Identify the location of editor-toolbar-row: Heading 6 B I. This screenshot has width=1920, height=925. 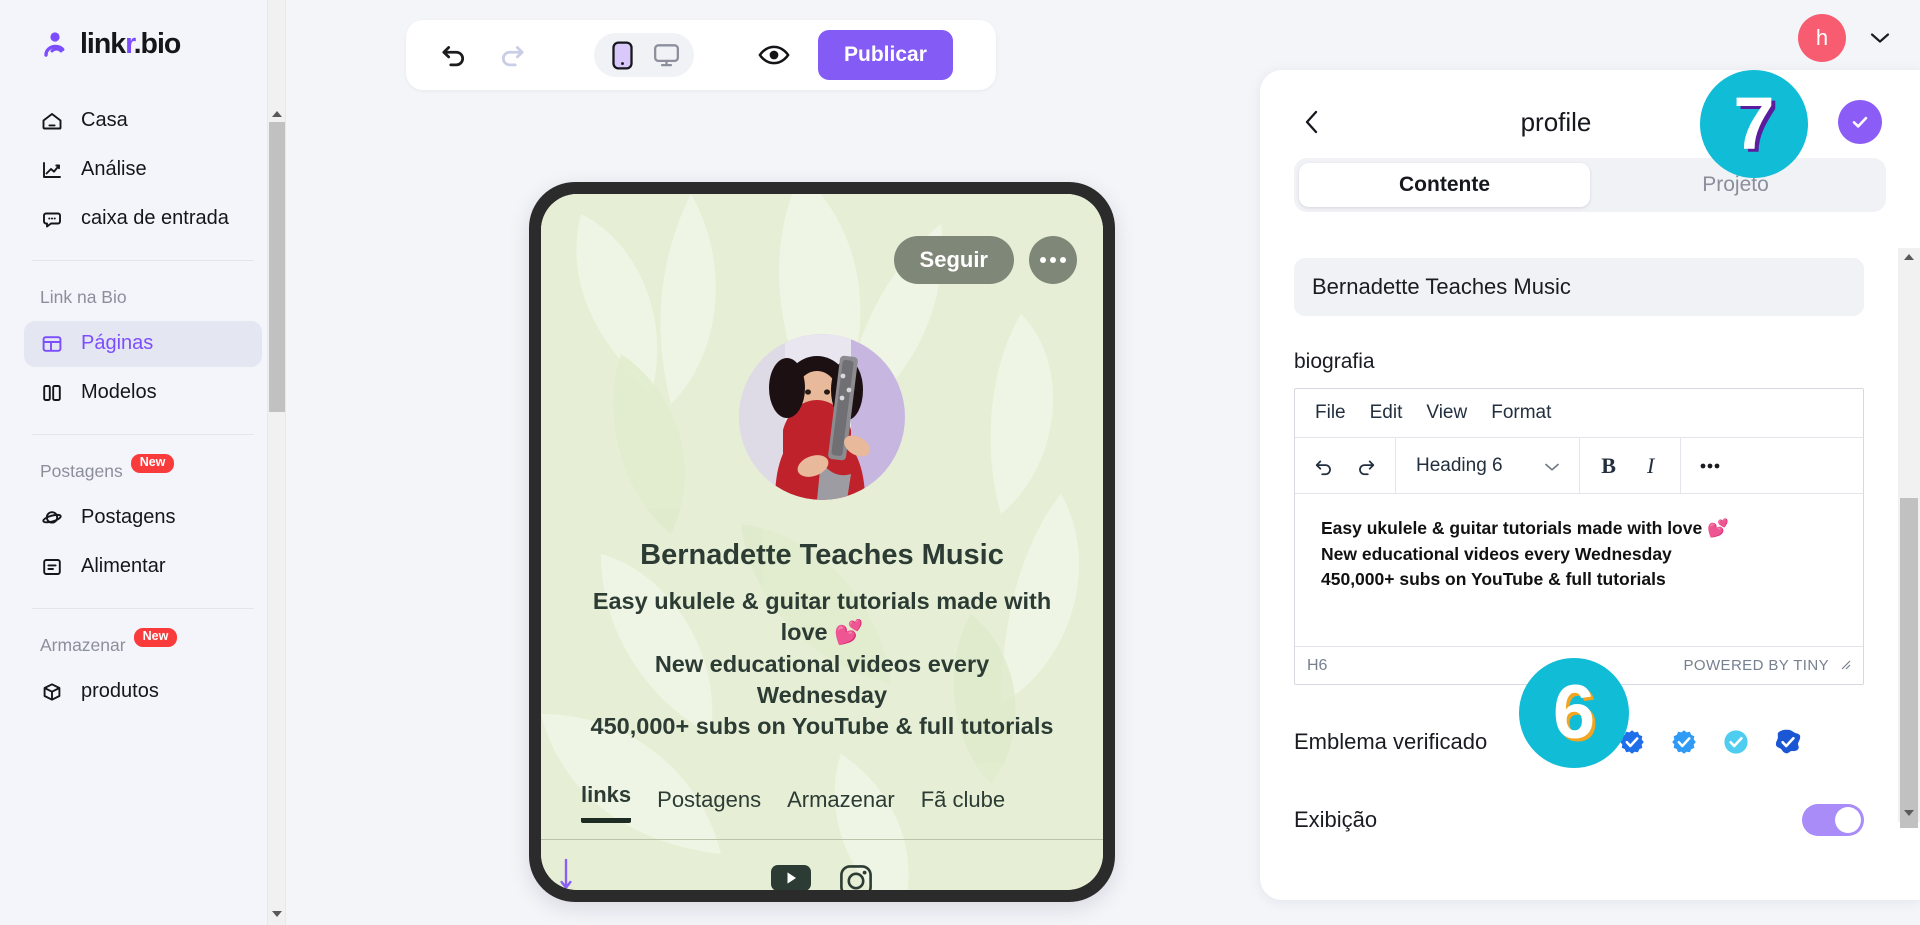
(1579, 466).